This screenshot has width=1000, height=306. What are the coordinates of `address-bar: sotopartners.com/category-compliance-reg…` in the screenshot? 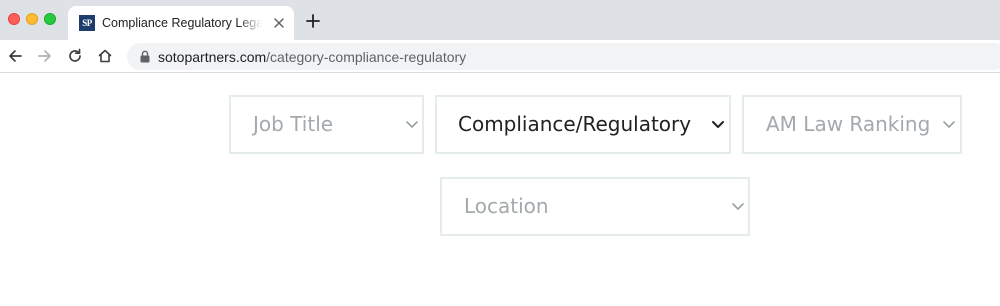 It's located at (563, 56).